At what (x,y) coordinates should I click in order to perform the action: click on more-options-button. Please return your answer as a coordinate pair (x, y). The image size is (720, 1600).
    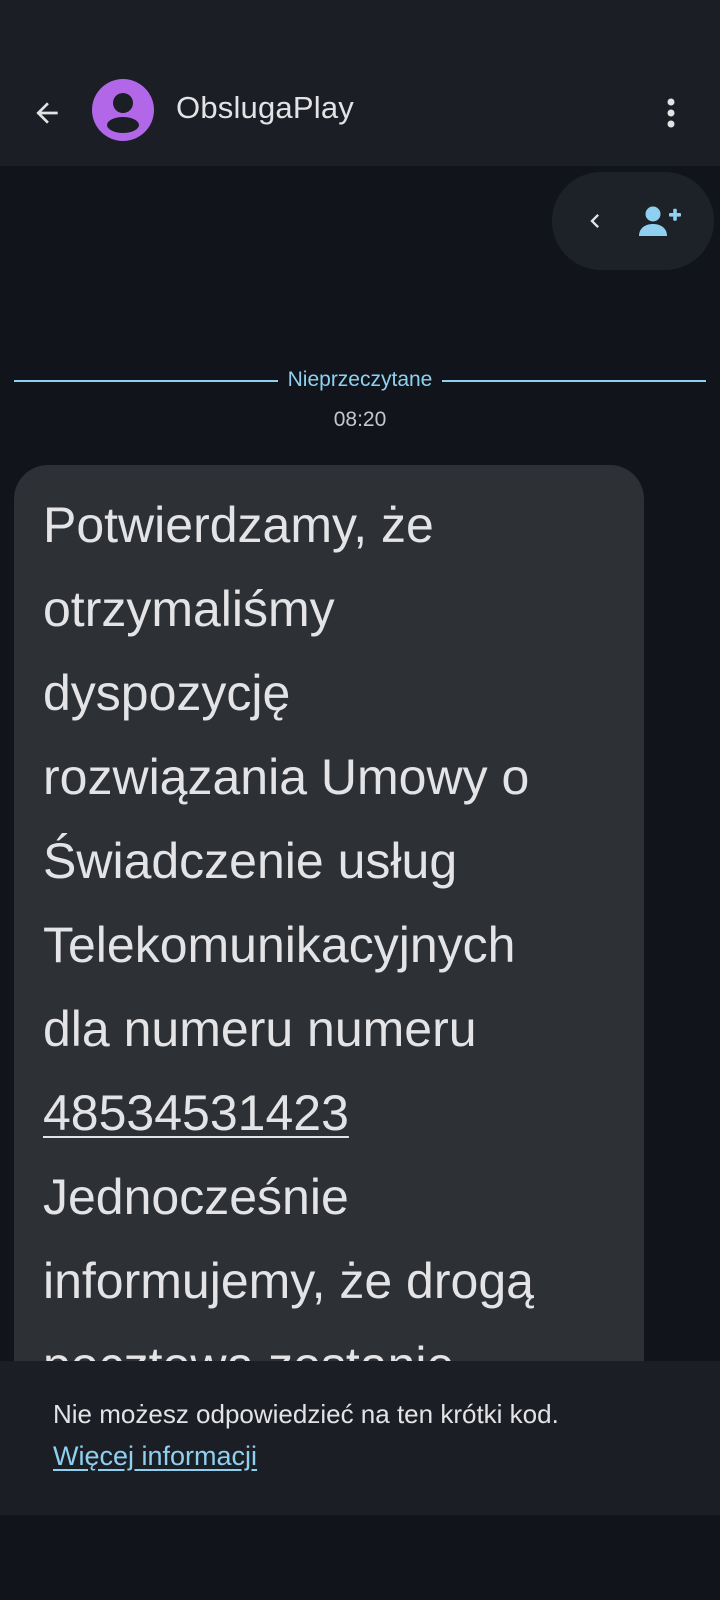
    Looking at the image, I should click on (671, 113).